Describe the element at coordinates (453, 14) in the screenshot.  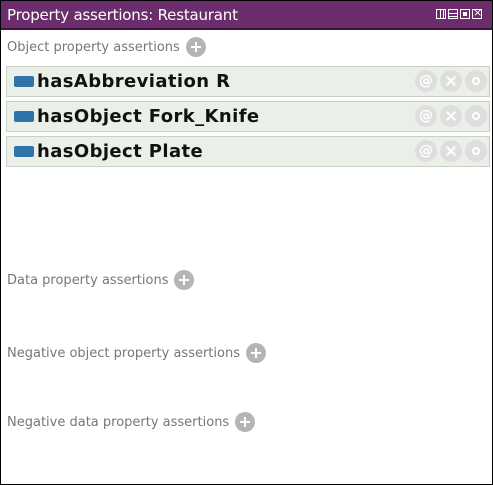
I see `split-horizontal-icon` at that location.